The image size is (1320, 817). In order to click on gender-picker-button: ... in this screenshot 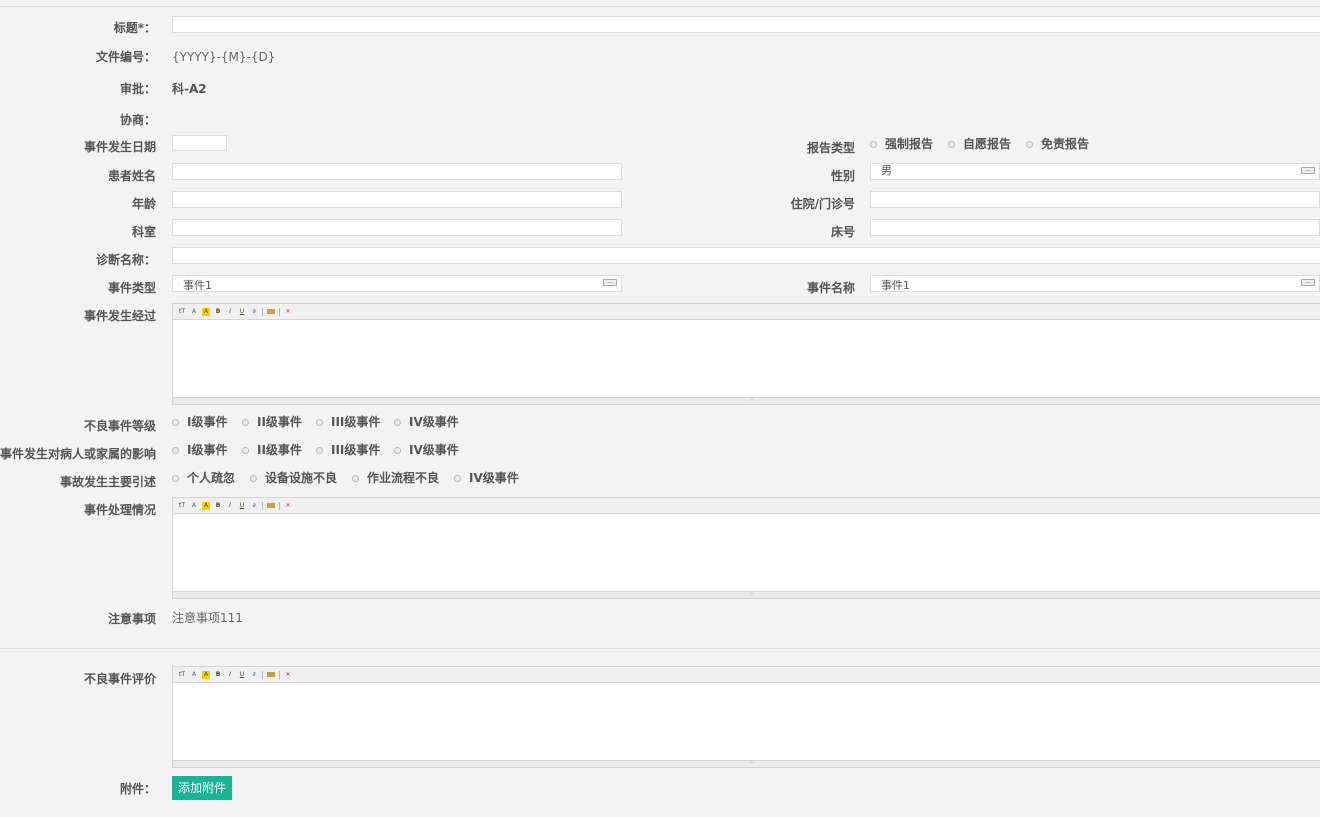, I will do `click(1308, 170)`.